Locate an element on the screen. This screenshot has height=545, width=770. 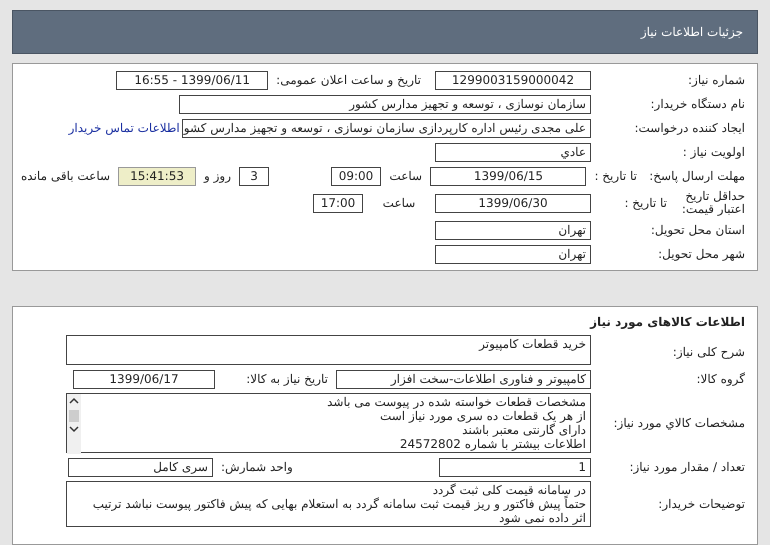
need-date-field: 1399/06/17 is located at coordinates (144, 379).